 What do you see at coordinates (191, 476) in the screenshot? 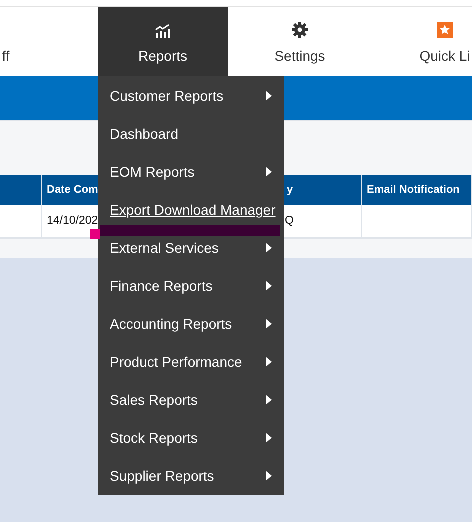
I see `menu-item: Supplier Reports` at bounding box center [191, 476].